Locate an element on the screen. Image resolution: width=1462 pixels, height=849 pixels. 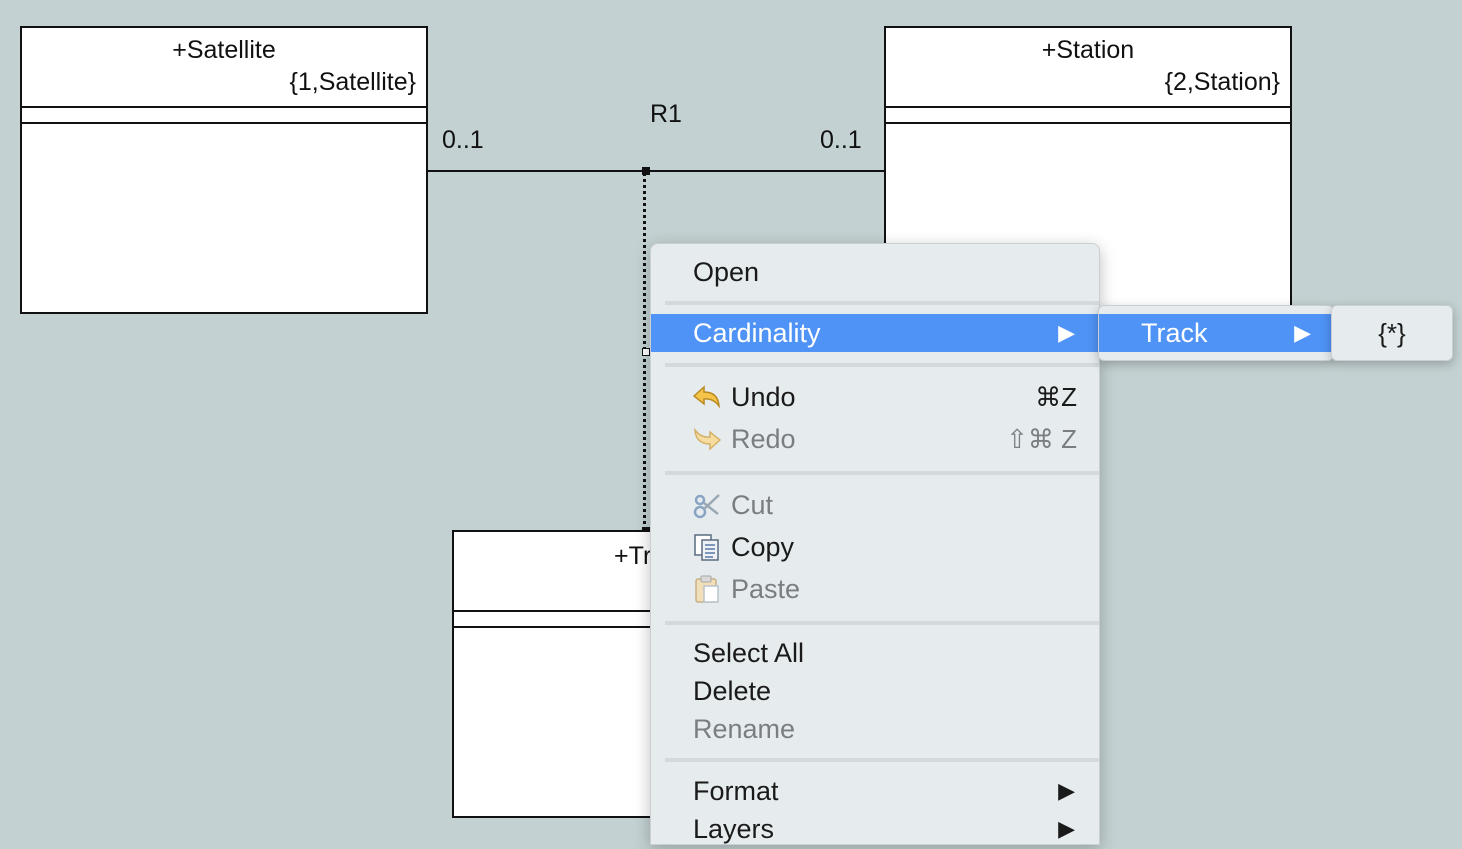
submenu-item-track: Track ▶ is located at coordinates (1216, 333).